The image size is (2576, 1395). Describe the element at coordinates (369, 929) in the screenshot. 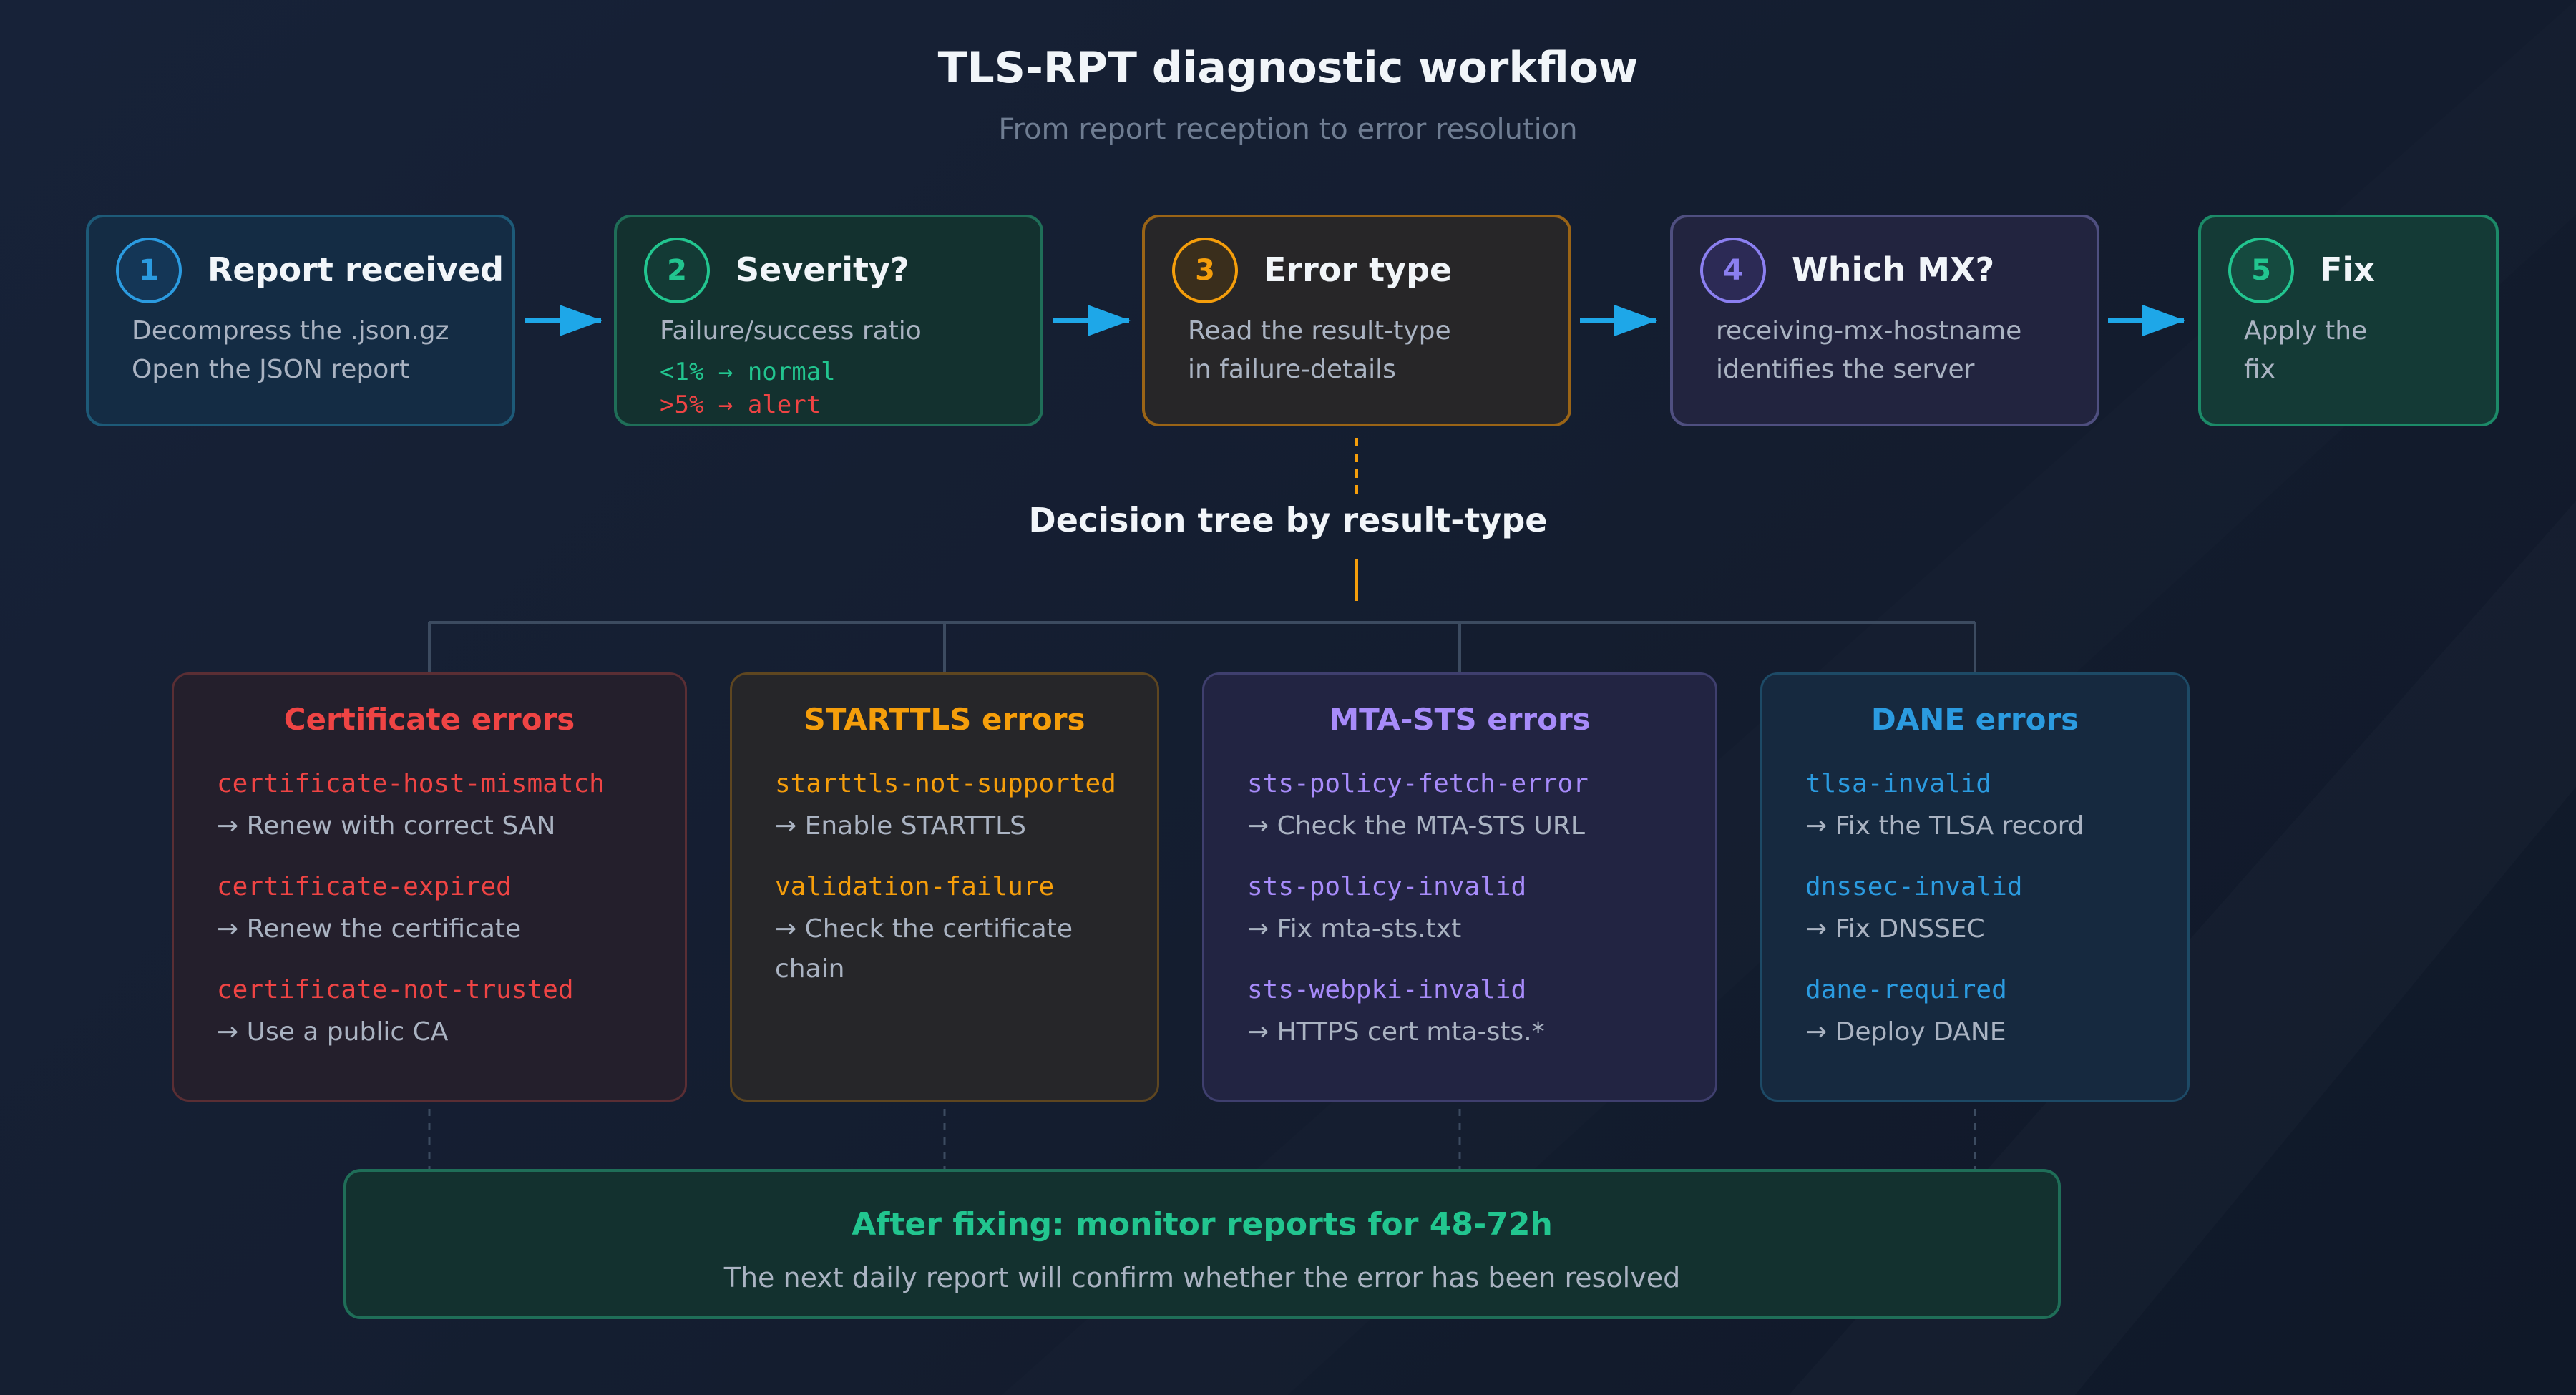

I see `cert-action-expired: → Renew the certificate` at that location.